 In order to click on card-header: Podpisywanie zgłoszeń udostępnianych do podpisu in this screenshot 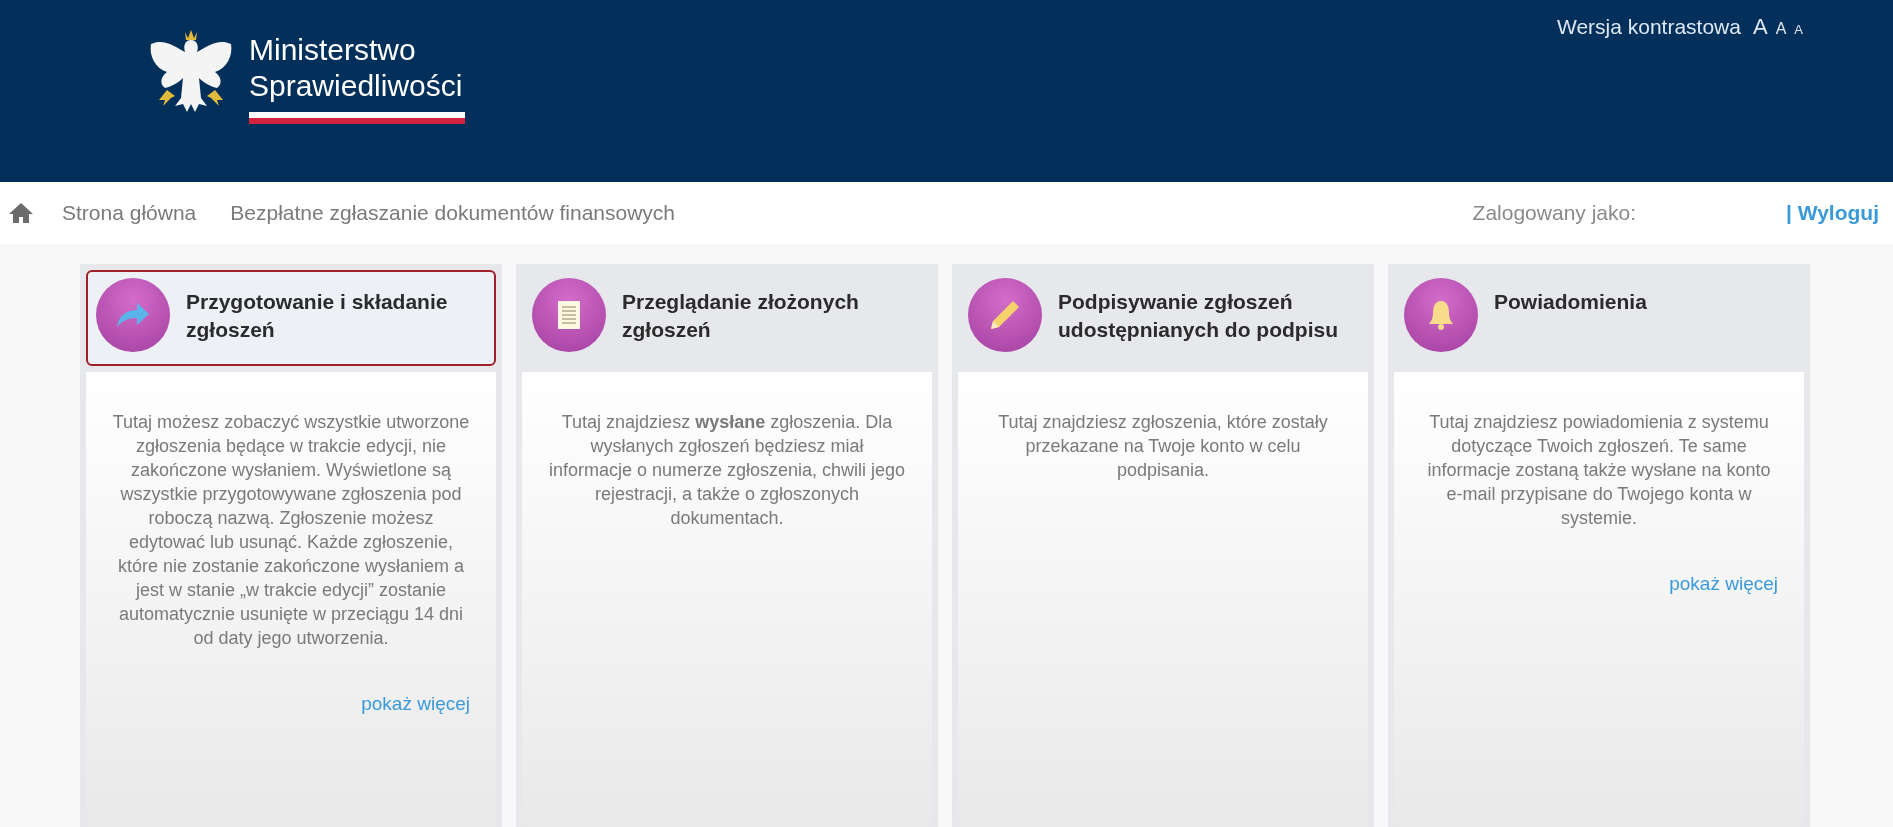, I will do `click(1163, 318)`.